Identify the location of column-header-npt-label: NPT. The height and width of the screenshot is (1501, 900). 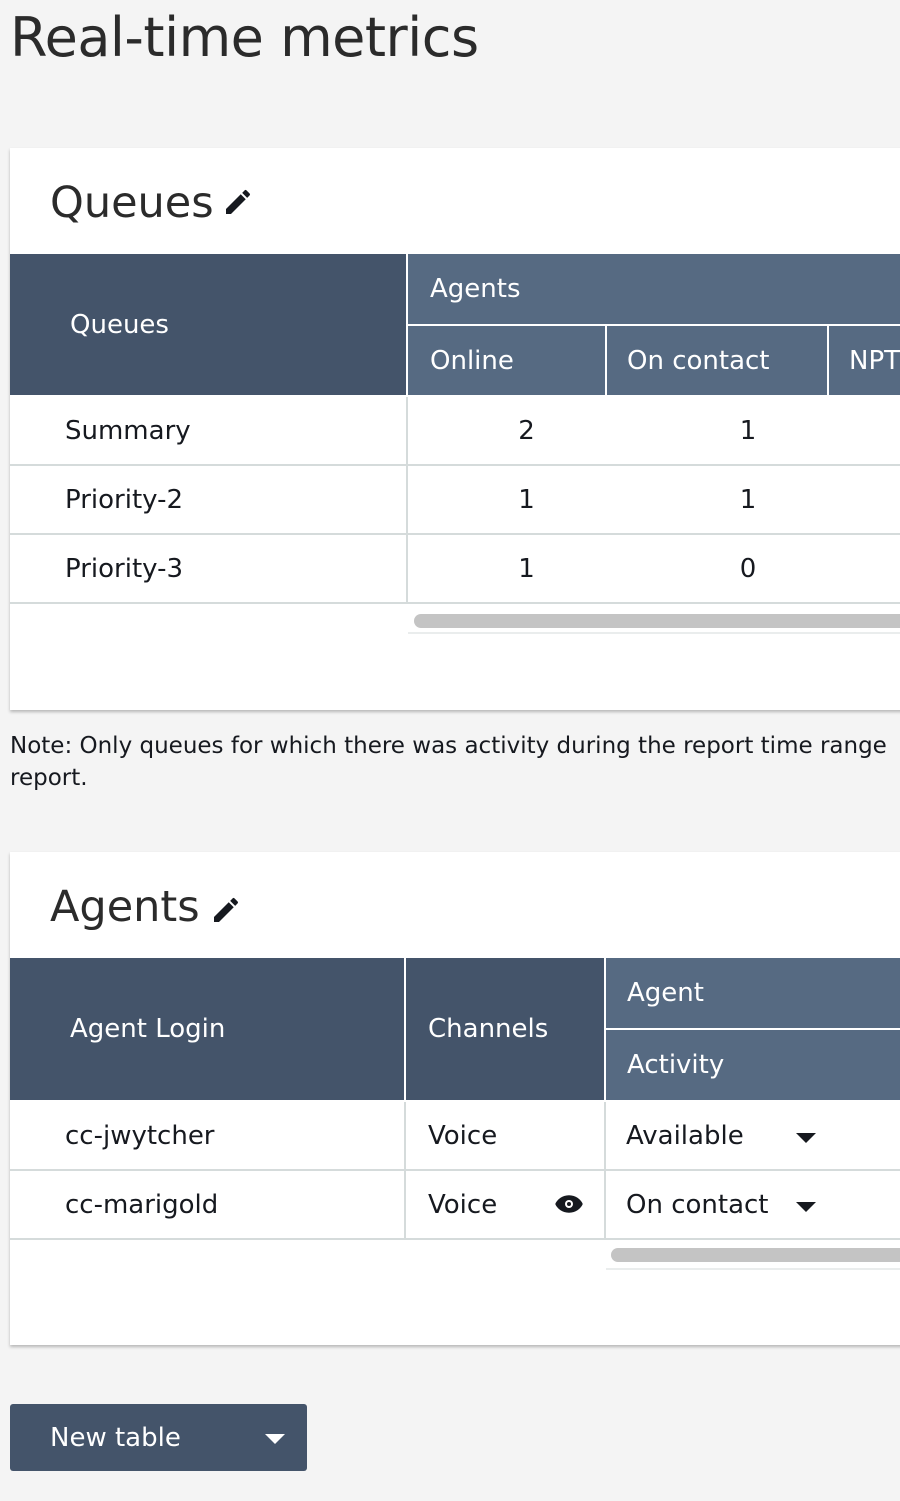
(874, 360).